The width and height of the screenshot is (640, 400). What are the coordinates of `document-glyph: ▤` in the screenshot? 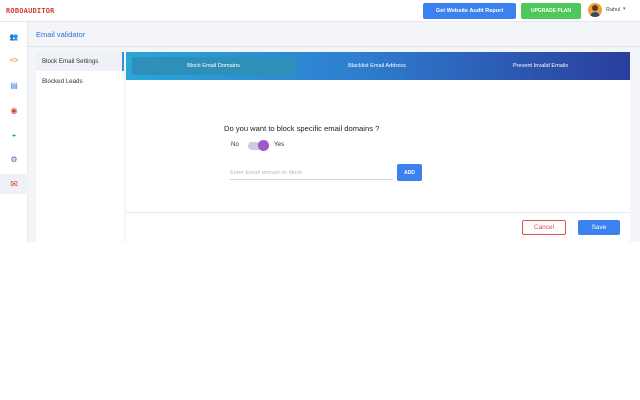 It's located at (14, 85).